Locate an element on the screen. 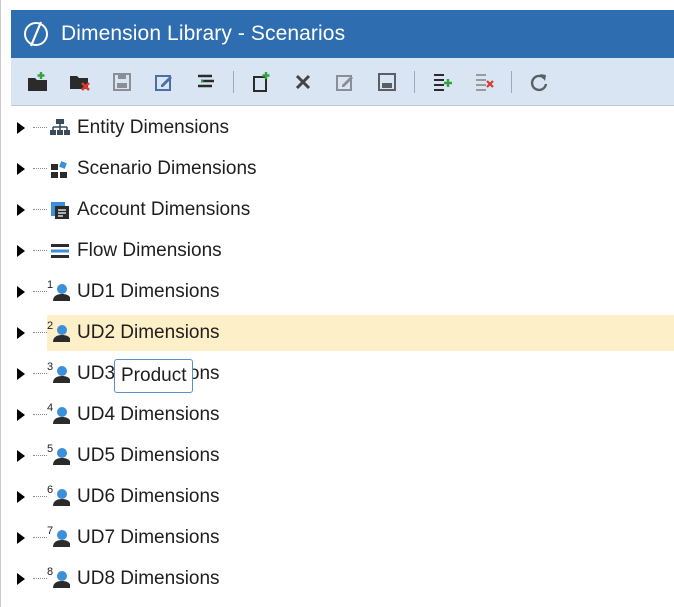 This screenshot has height=607, width=674. refresh-icon is located at coordinates (539, 82).